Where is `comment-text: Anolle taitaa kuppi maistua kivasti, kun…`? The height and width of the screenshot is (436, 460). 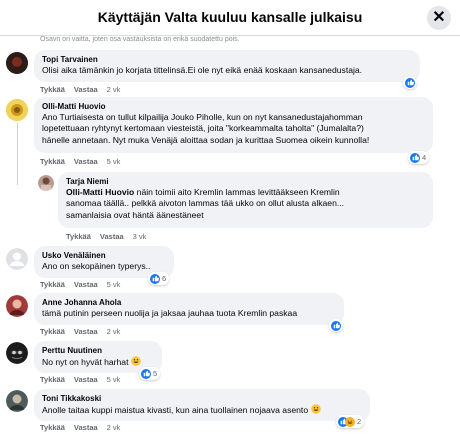 comment-text: Anolle taitaa kuppi maistua kivasti, kun… is located at coordinates (202, 410).